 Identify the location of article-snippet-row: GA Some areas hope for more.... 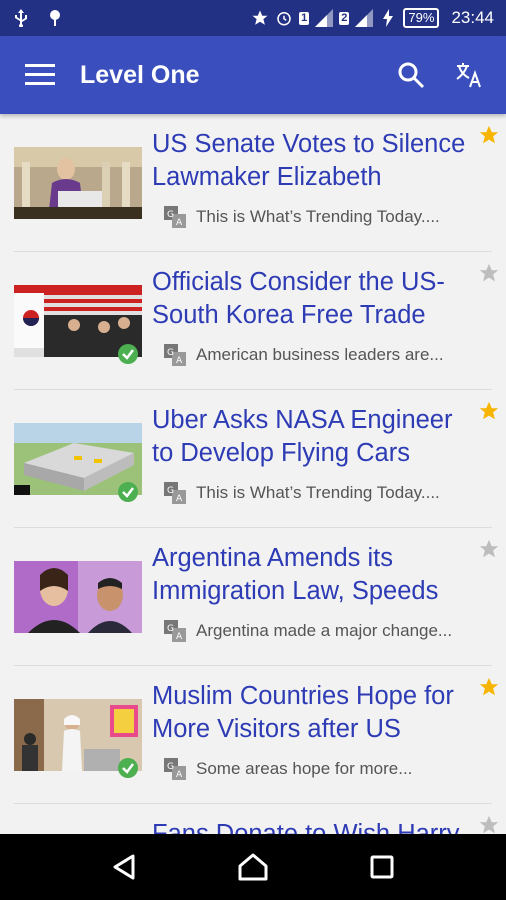
(327, 769).